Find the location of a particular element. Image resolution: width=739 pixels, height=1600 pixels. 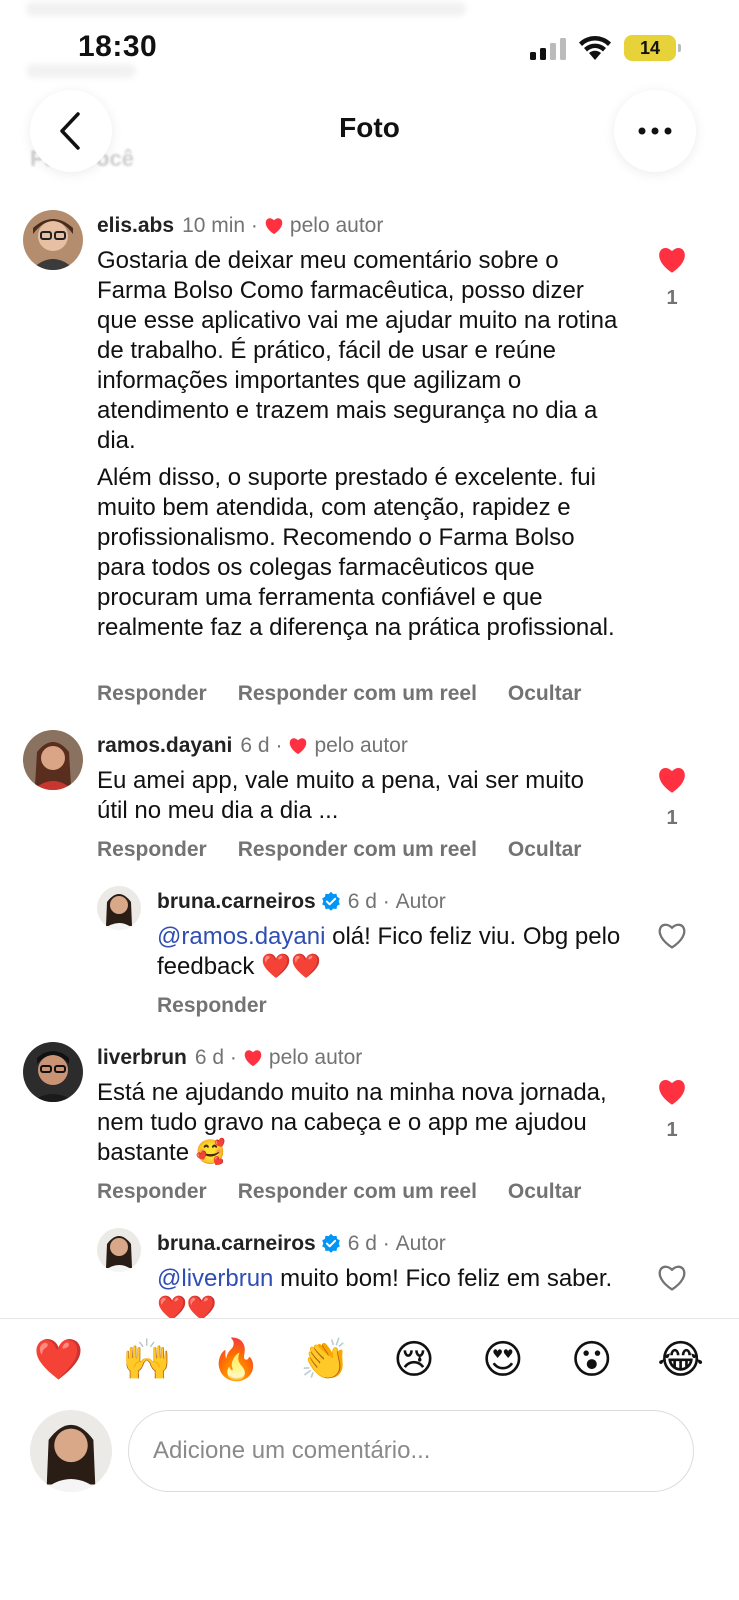

emoji-reaction-bar: ❤️ 🙌 🔥 👏 😢 😍 😮 😂 is located at coordinates (369, 1359).